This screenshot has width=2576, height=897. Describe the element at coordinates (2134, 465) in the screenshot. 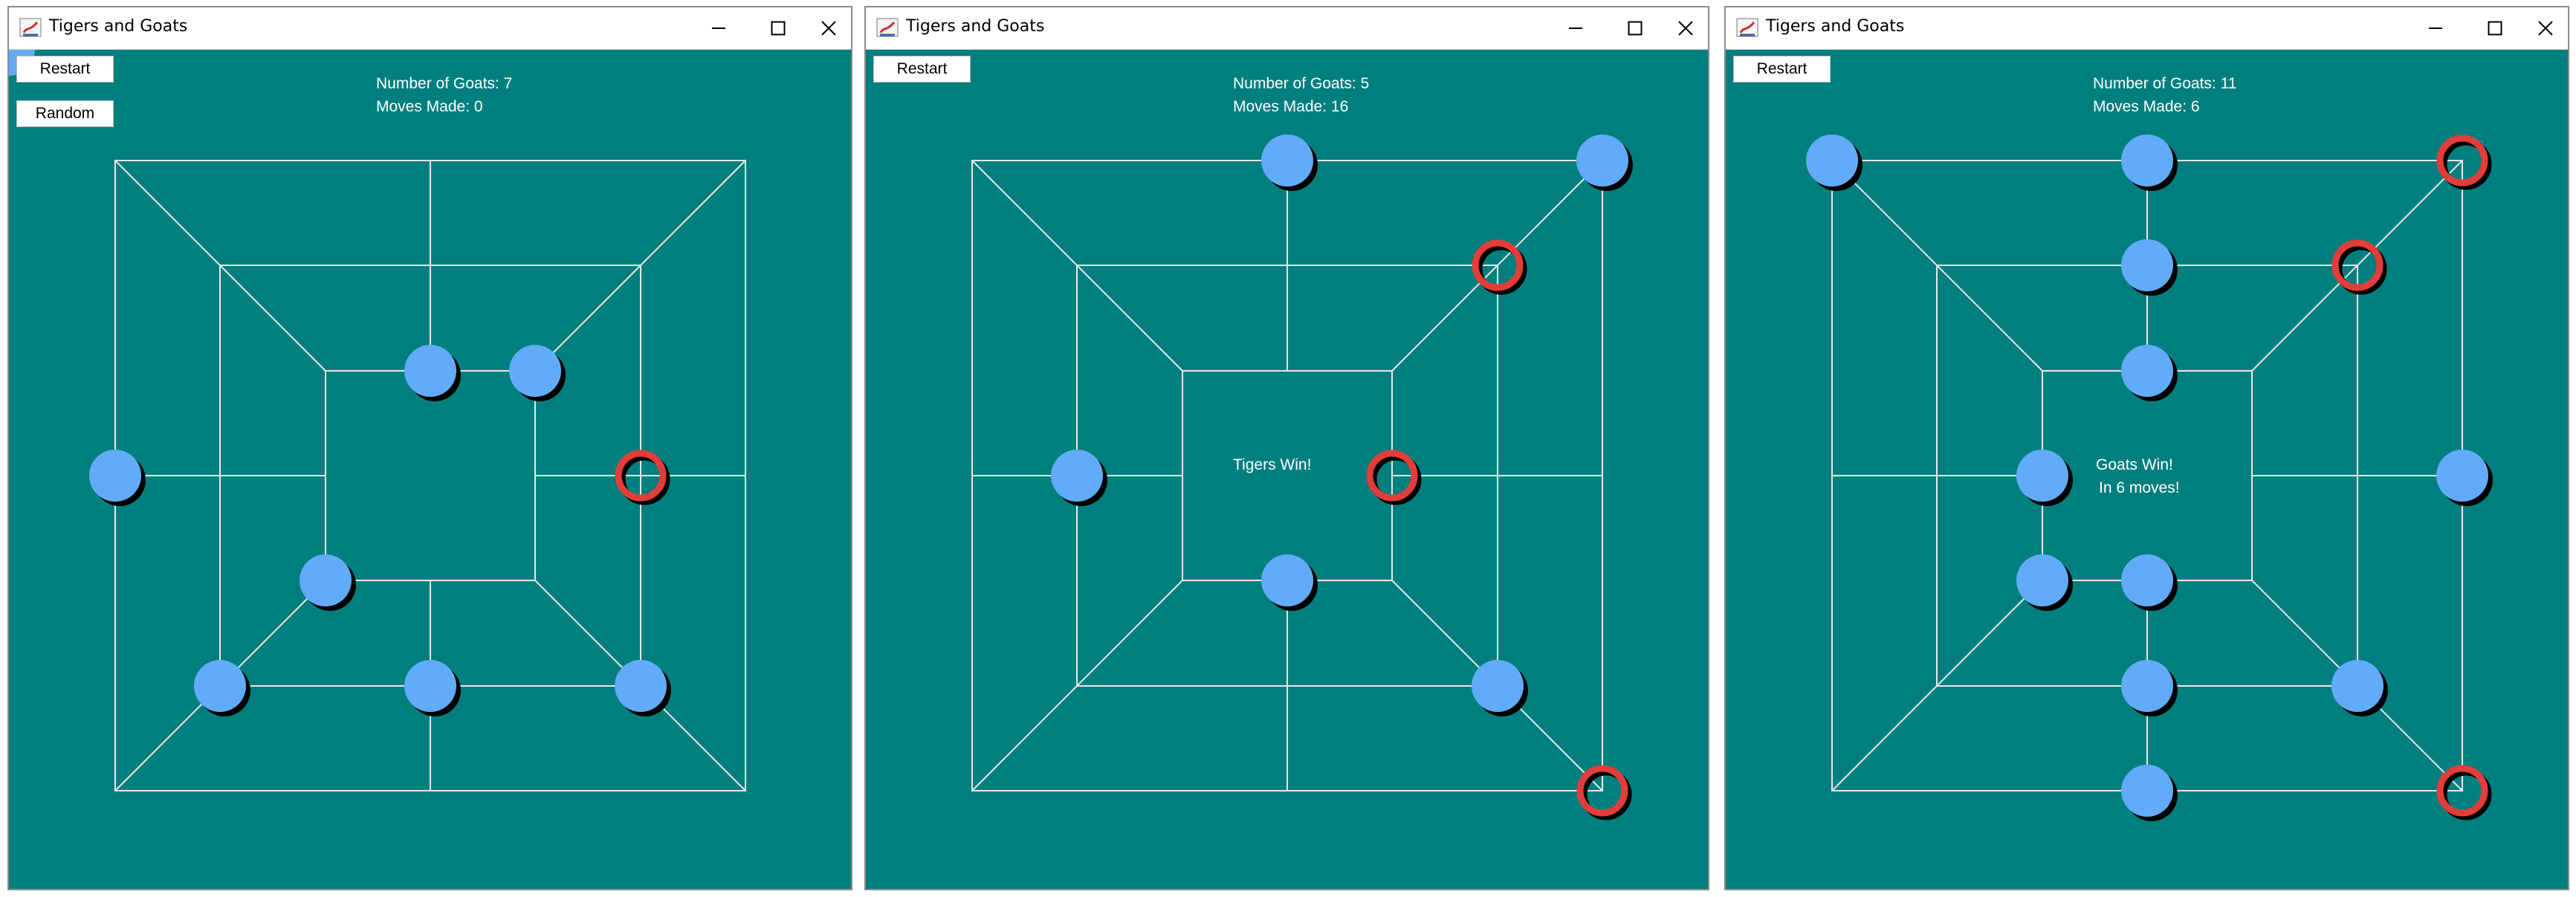

I see `game-status-label: Goats Win!` at that location.